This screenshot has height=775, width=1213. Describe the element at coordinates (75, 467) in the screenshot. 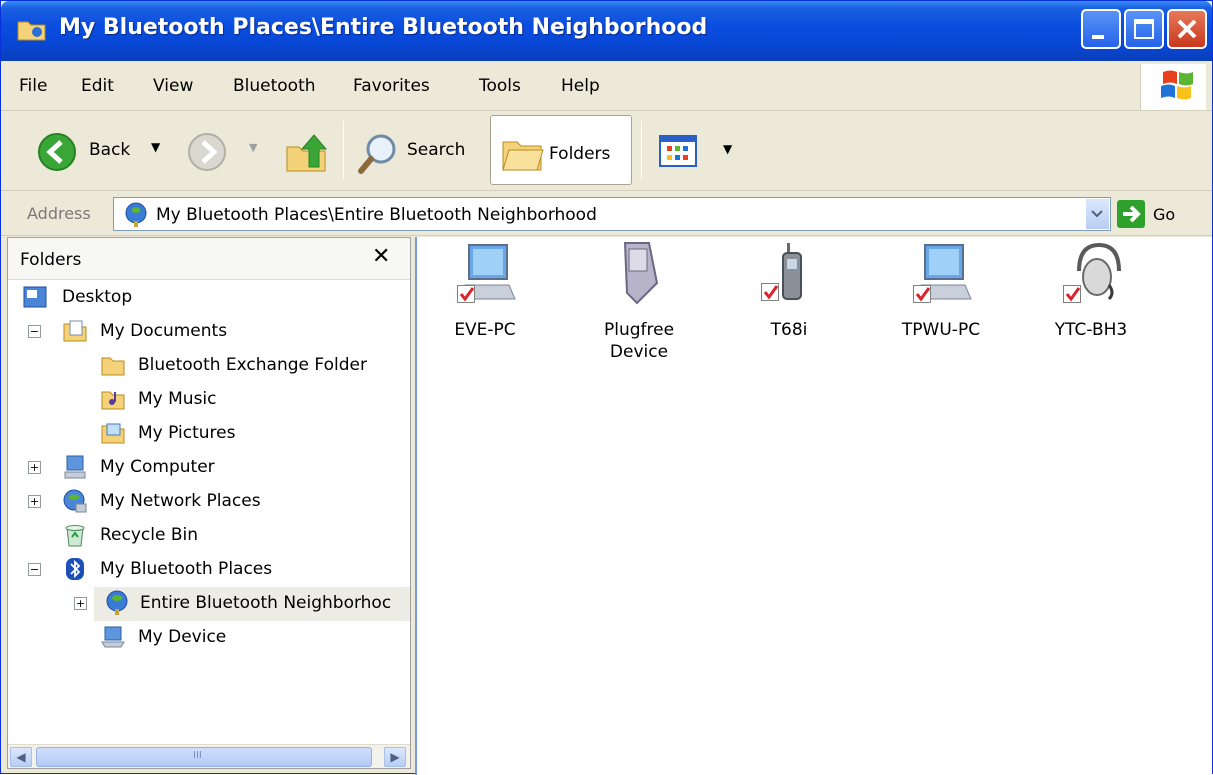

I see `my-computer-icon` at that location.